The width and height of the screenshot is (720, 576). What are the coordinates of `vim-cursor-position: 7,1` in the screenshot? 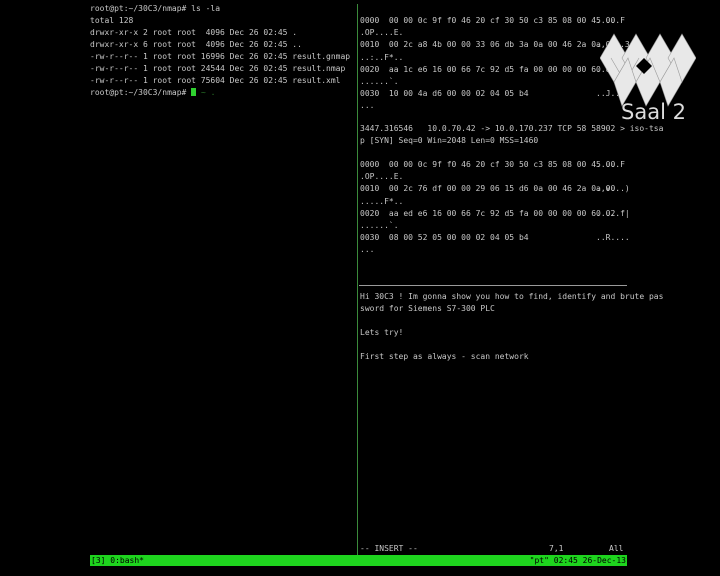 It's located at (556, 548).